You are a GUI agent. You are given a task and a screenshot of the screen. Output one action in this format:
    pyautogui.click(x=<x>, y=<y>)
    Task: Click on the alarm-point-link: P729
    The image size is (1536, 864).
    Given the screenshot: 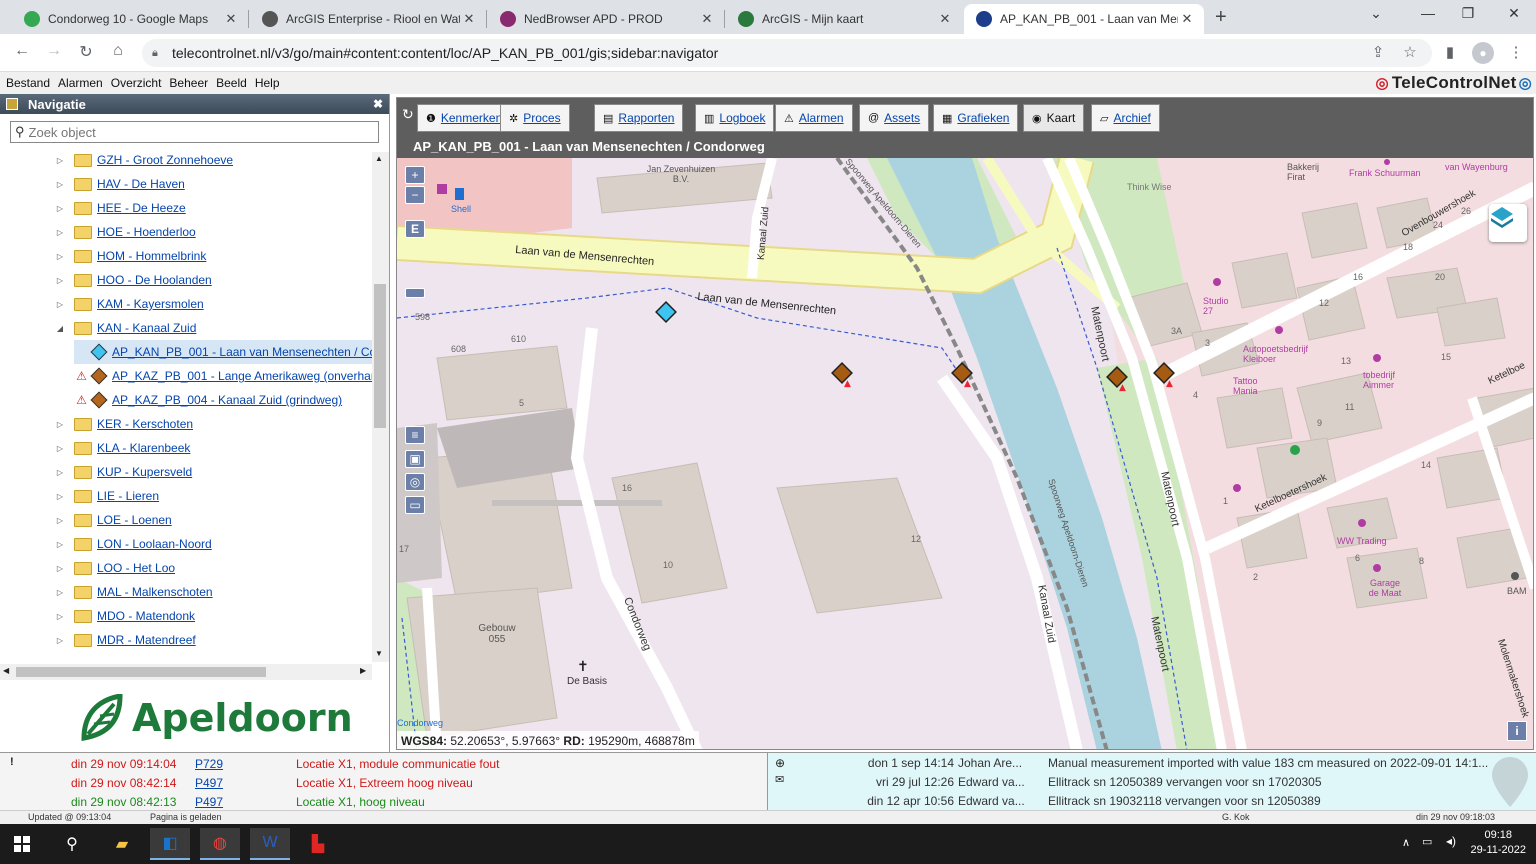 What is the action you would take?
    pyautogui.click(x=209, y=764)
    